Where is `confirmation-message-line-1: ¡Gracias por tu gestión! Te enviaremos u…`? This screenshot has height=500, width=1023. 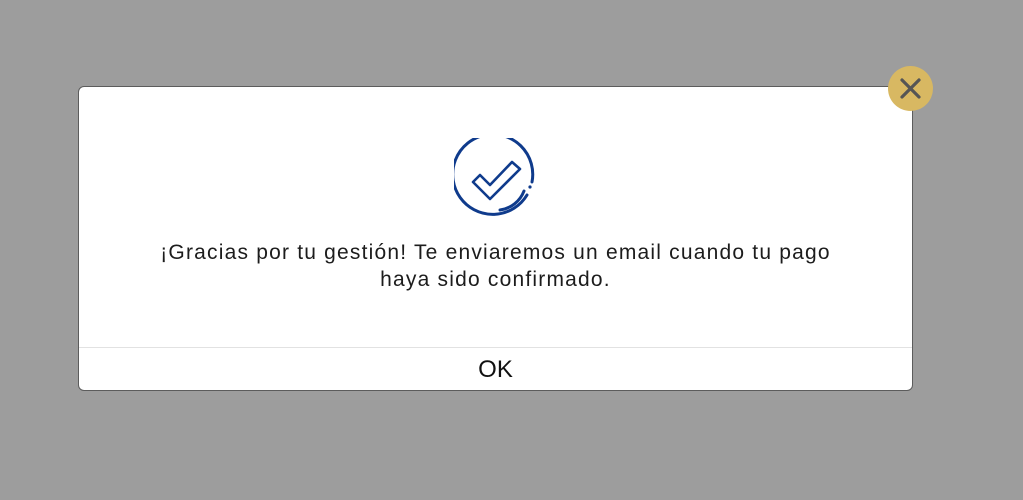
confirmation-message-line-1: ¡Gracias por tu gestión! Te enviaremos u… is located at coordinates (495, 252).